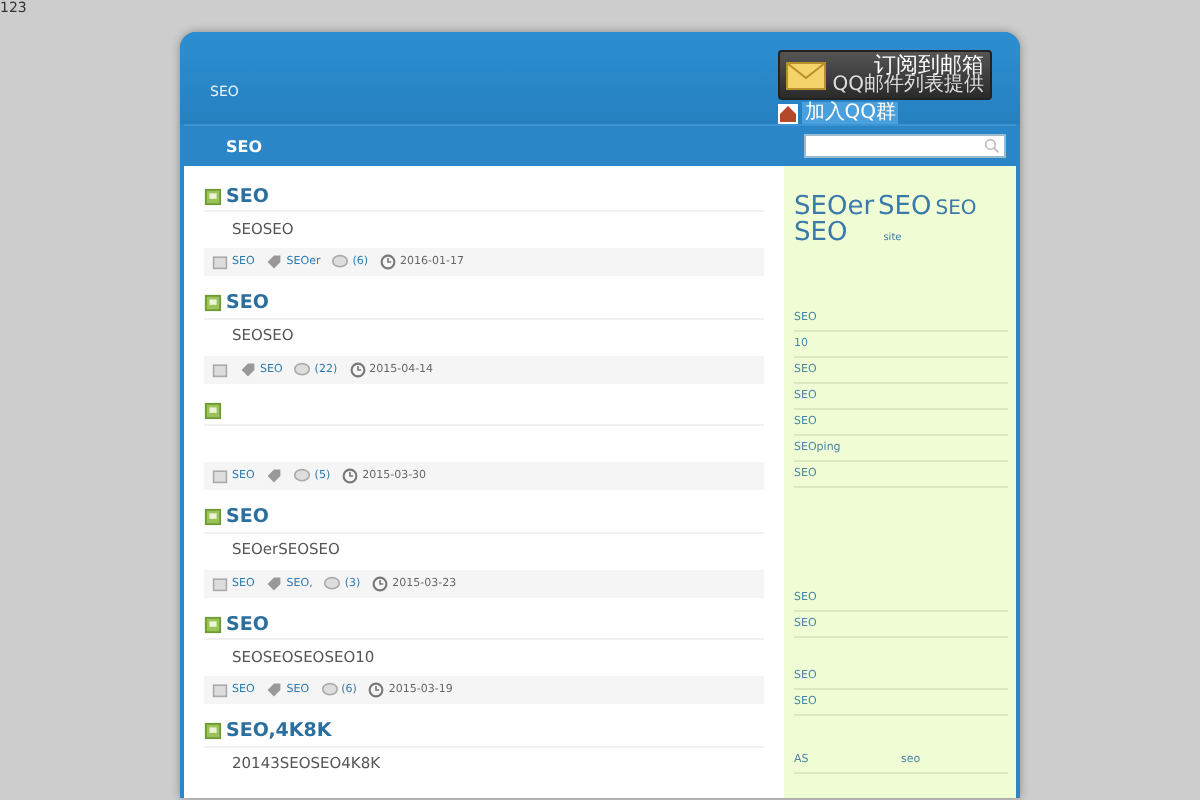  I want to click on envelope-icon, so click(806, 75).